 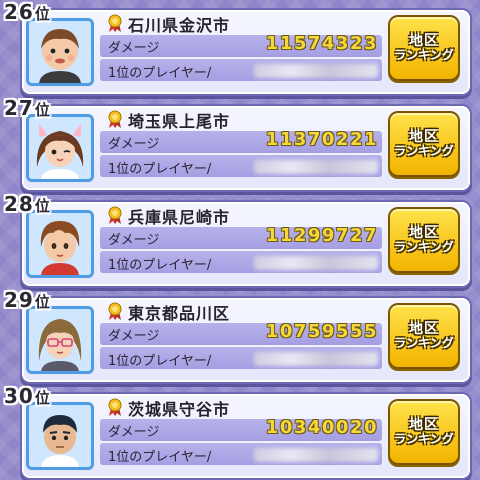 What do you see at coordinates (27, 300) in the screenshot?
I see `rank-number: 29位` at bounding box center [27, 300].